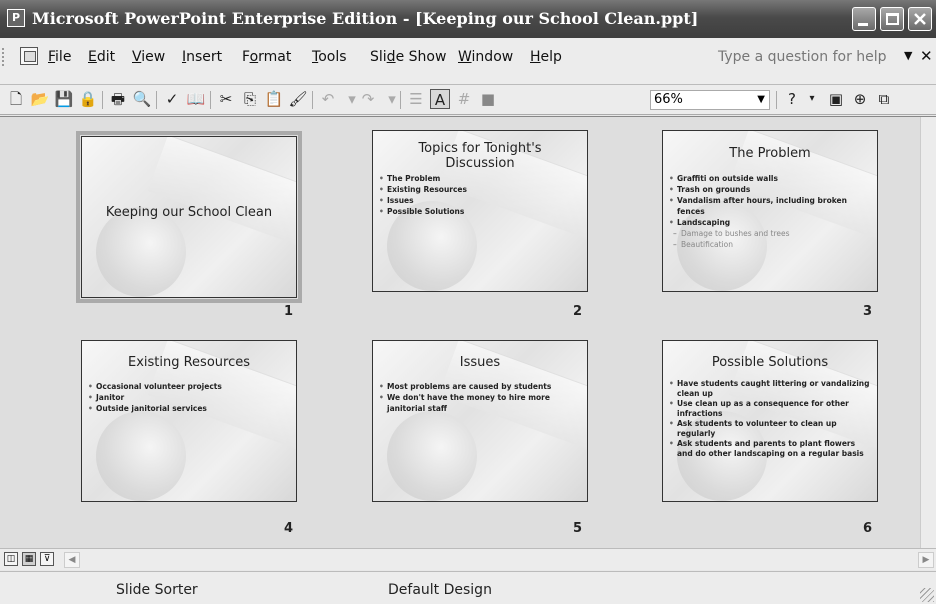  I want to click on bullet-item: Outside janitorial services, so click(190, 408).